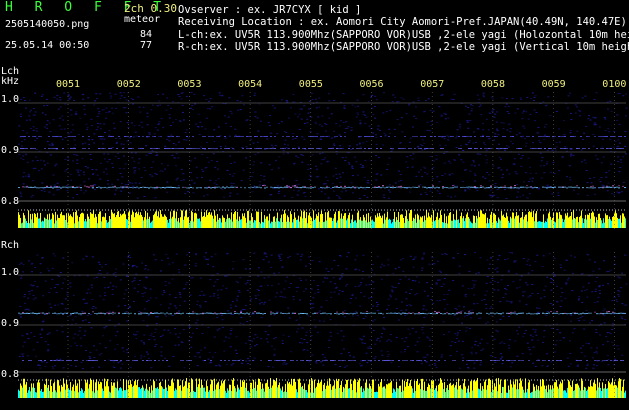  What do you see at coordinates (322, 388) in the screenshot?
I see `rch-level-bars` at bounding box center [322, 388].